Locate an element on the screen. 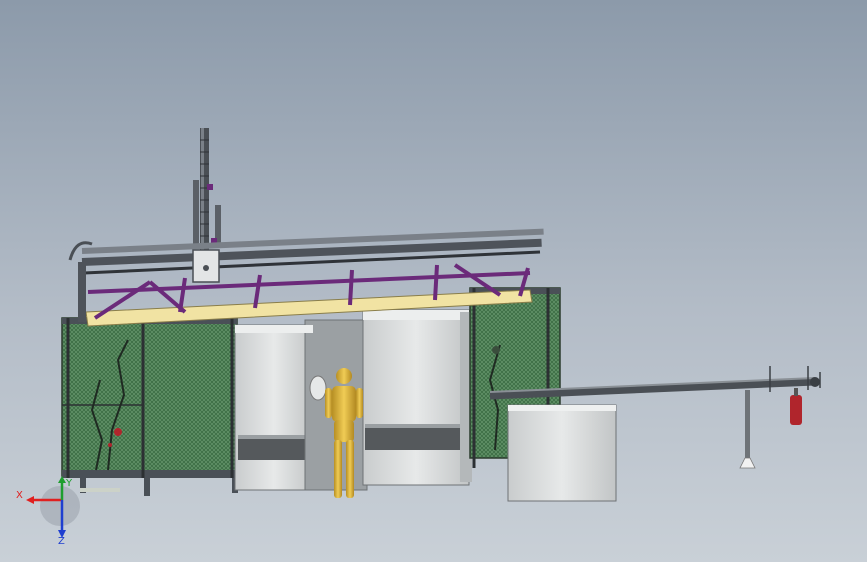 The image size is (867, 562). x-axis-label: X is located at coordinates (19, 495).